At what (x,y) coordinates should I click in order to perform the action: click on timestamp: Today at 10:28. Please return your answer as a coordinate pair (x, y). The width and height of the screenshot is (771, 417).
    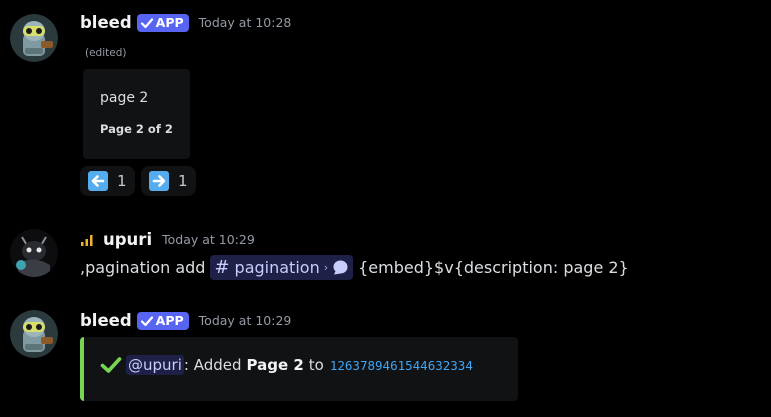
    Looking at the image, I should click on (245, 22).